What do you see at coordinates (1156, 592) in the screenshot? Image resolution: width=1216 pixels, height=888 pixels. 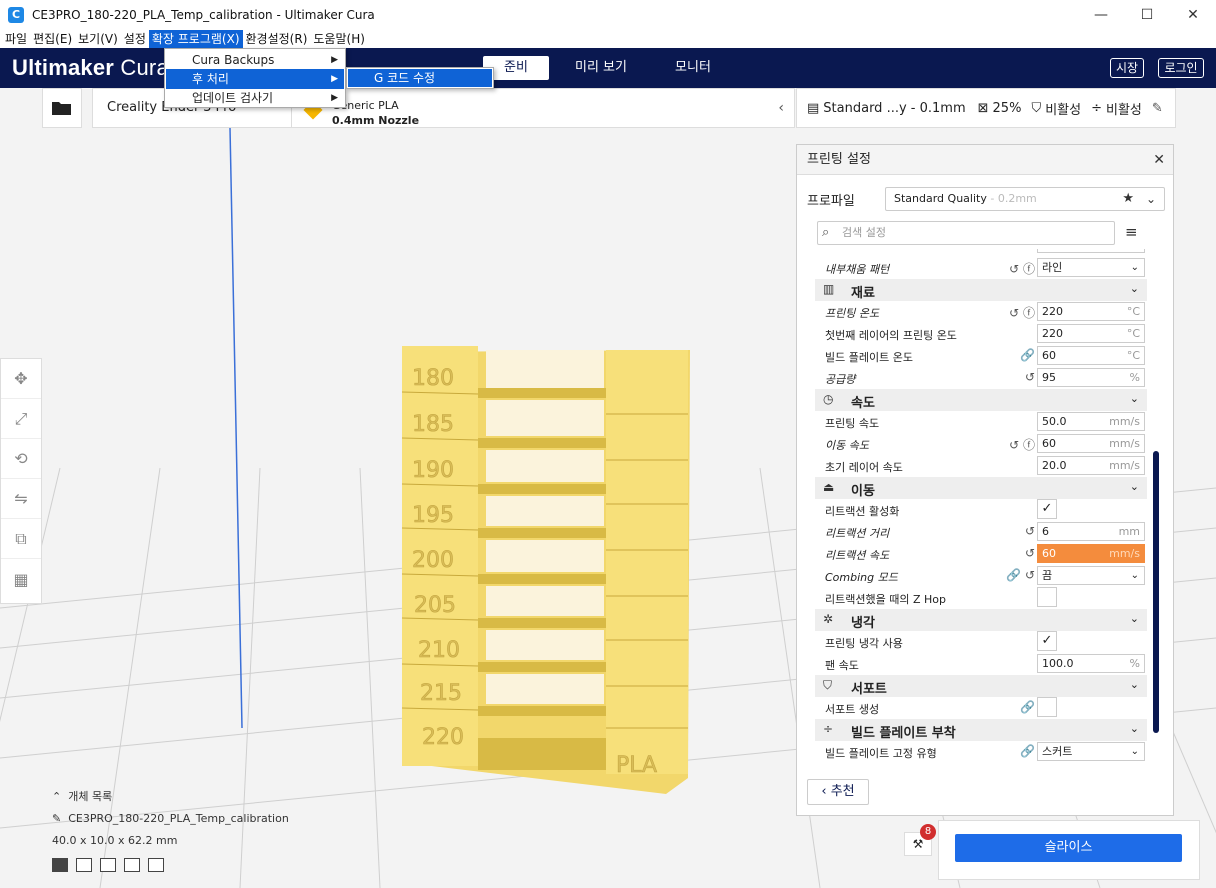 I see `settings-scrollbar` at bounding box center [1156, 592].